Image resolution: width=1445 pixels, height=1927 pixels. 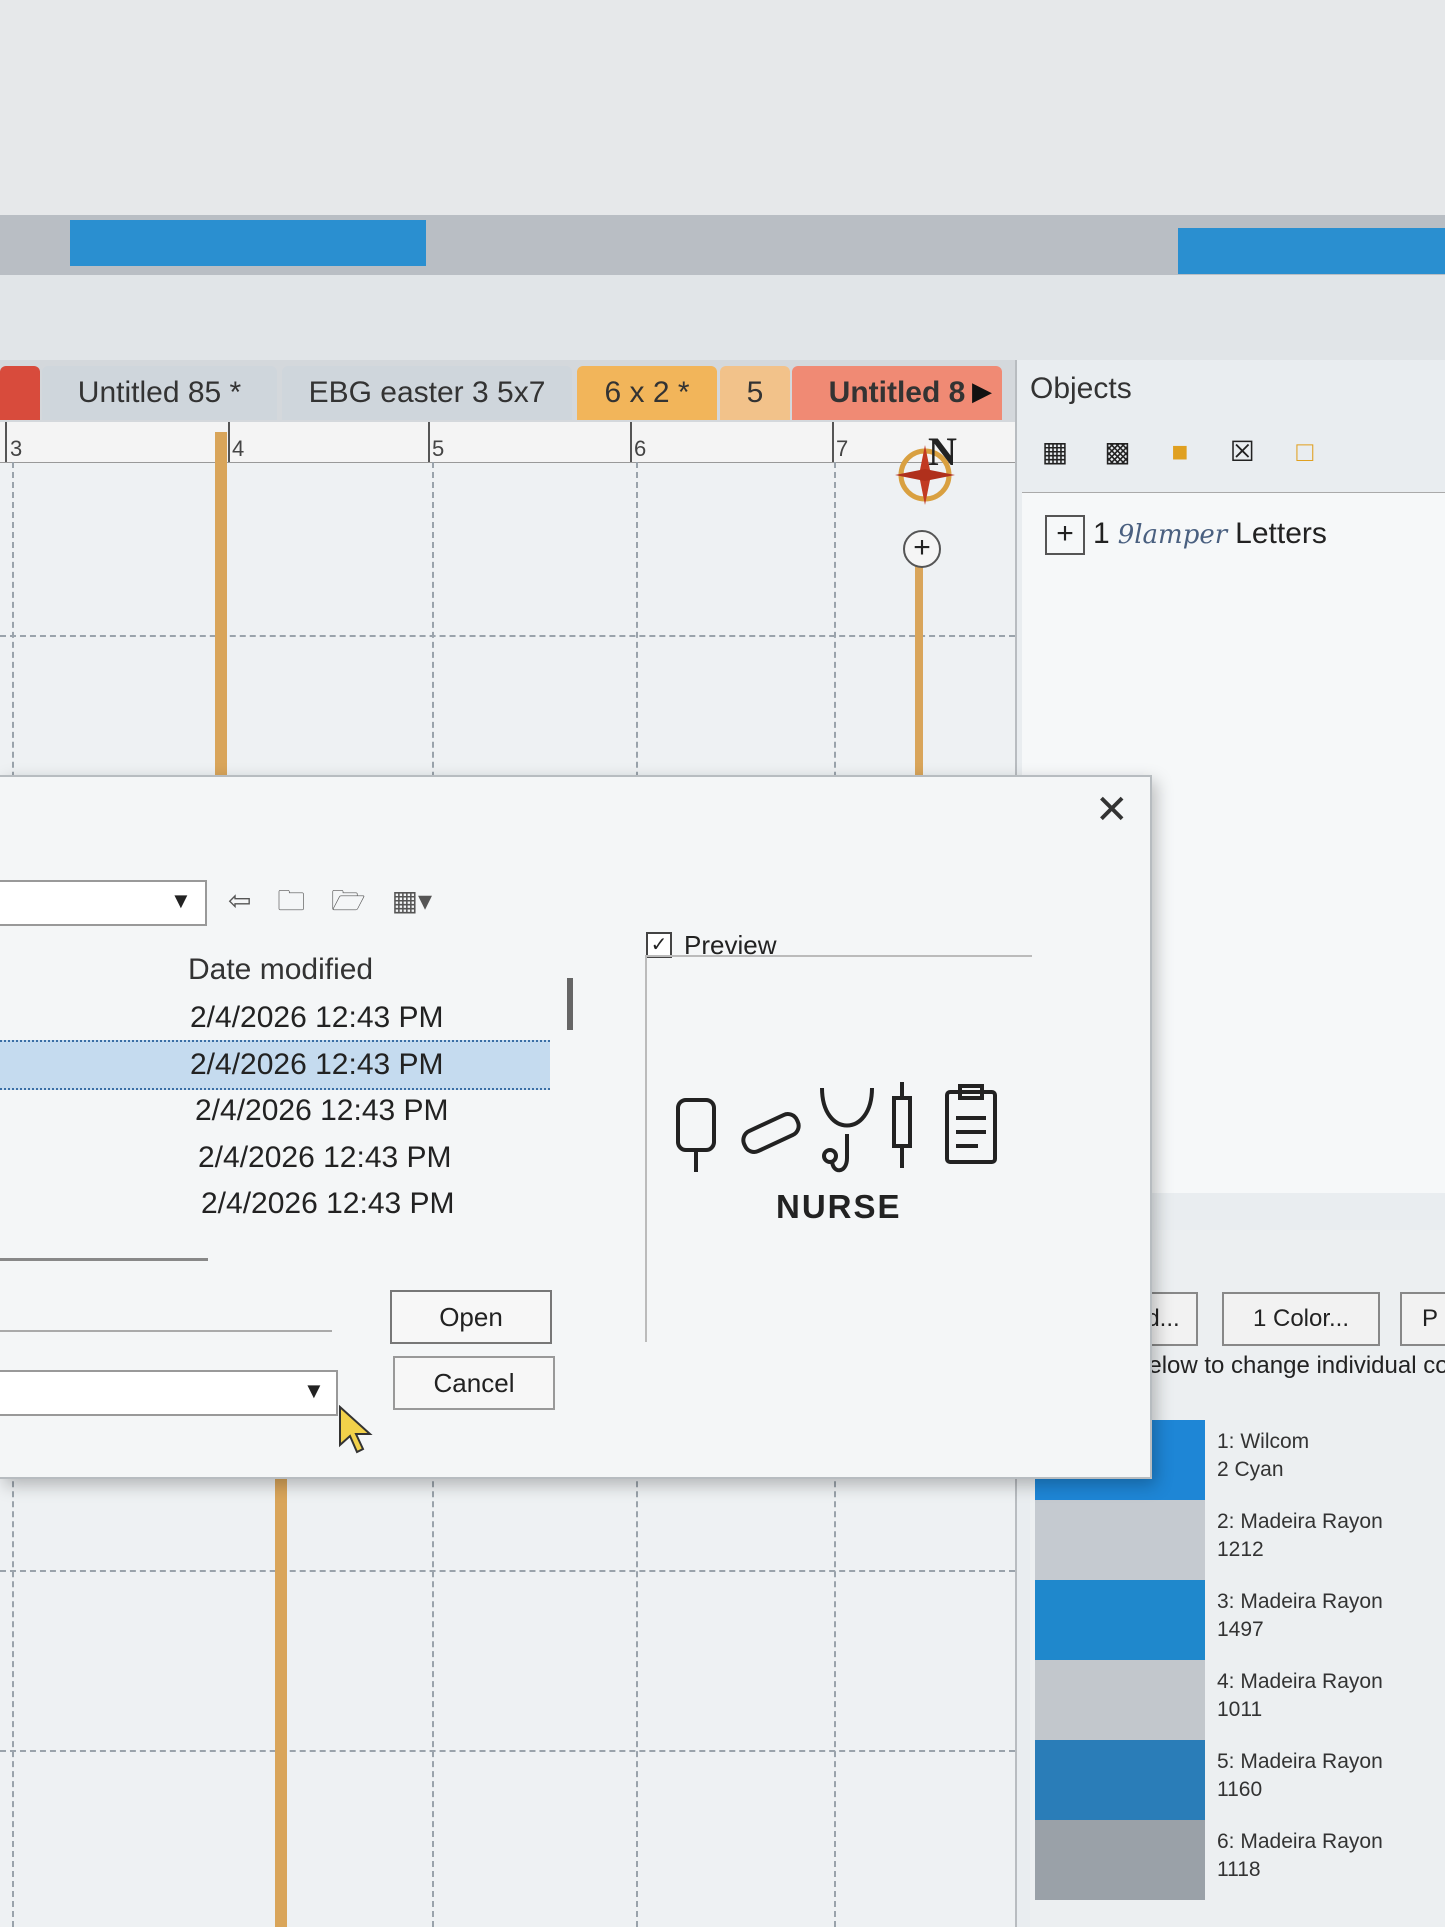 What do you see at coordinates (982, 391) in the screenshot?
I see `chevron-right-icon: ▶` at bounding box center [982, 391].